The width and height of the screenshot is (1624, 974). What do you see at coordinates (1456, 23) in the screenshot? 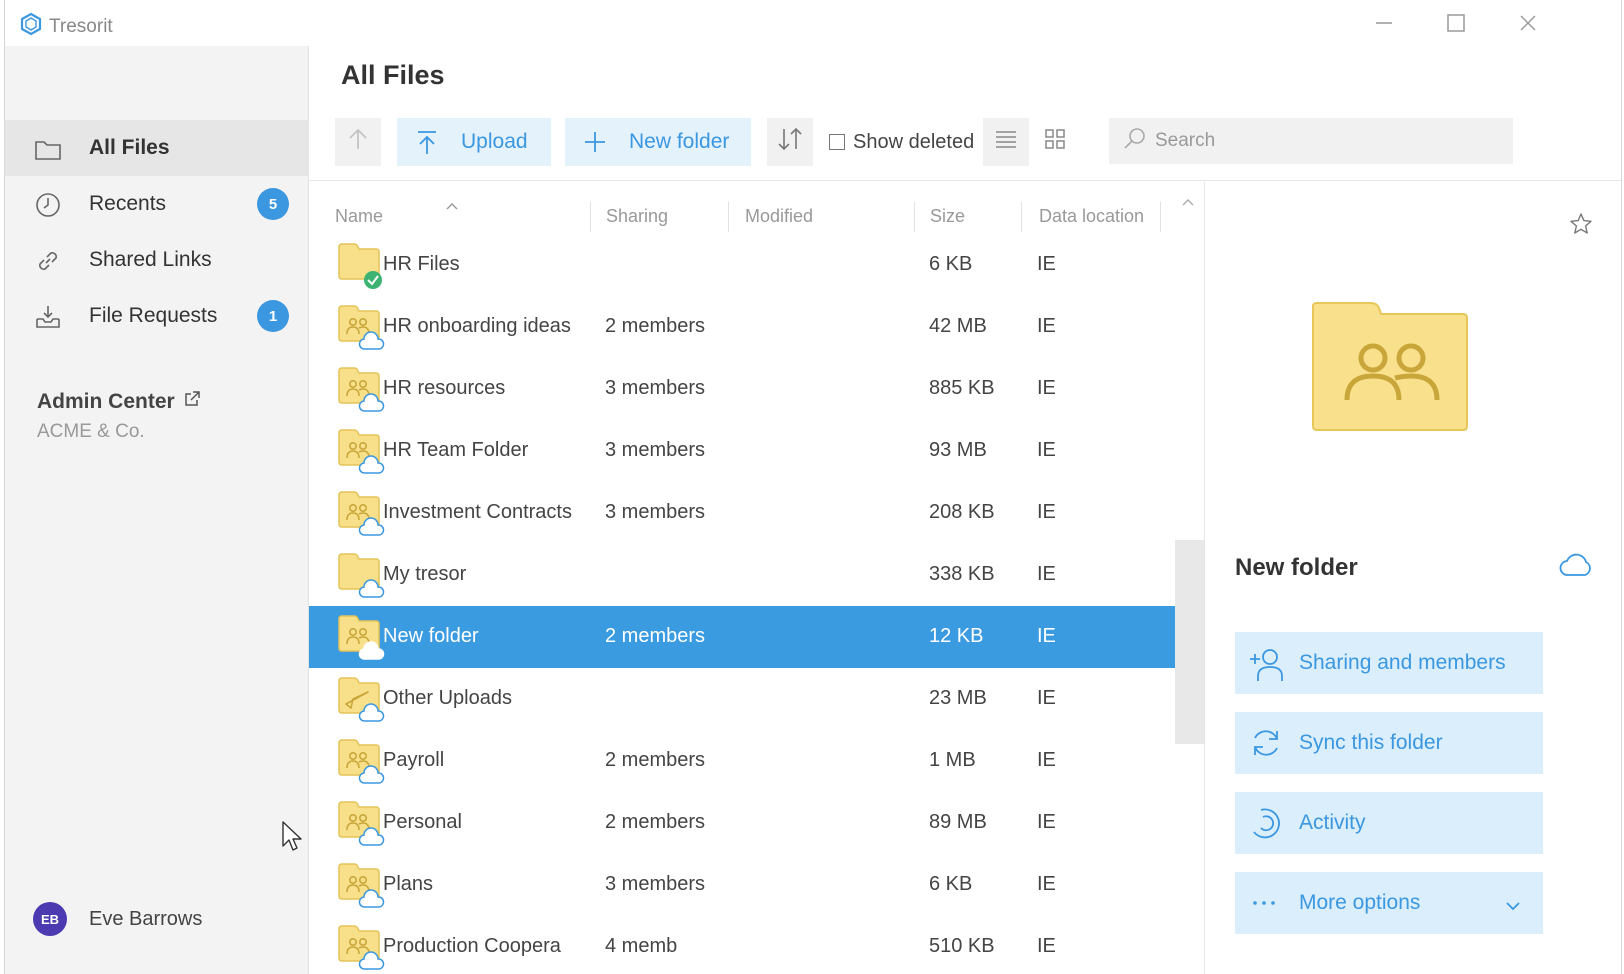
I see `maximize-button` at bounding box center [1456, 23].